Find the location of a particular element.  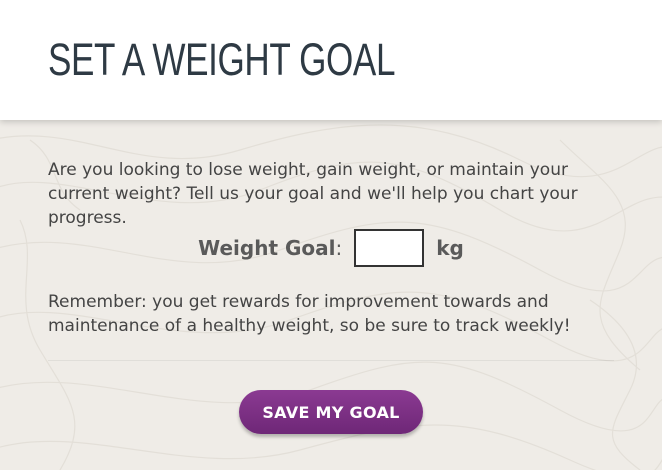

weight-goal-input is located at coordinates (389, 248).